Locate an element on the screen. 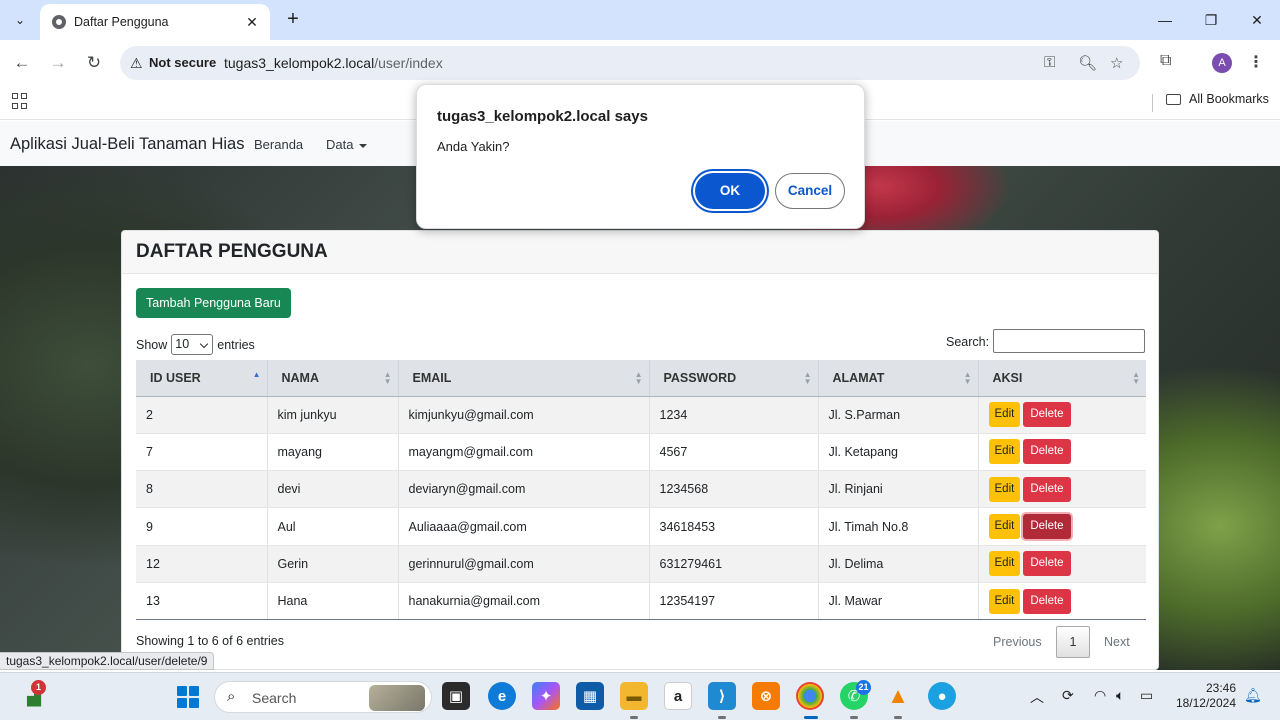  sort-asc-icon: ▲ is located at coordinates (256, 374).